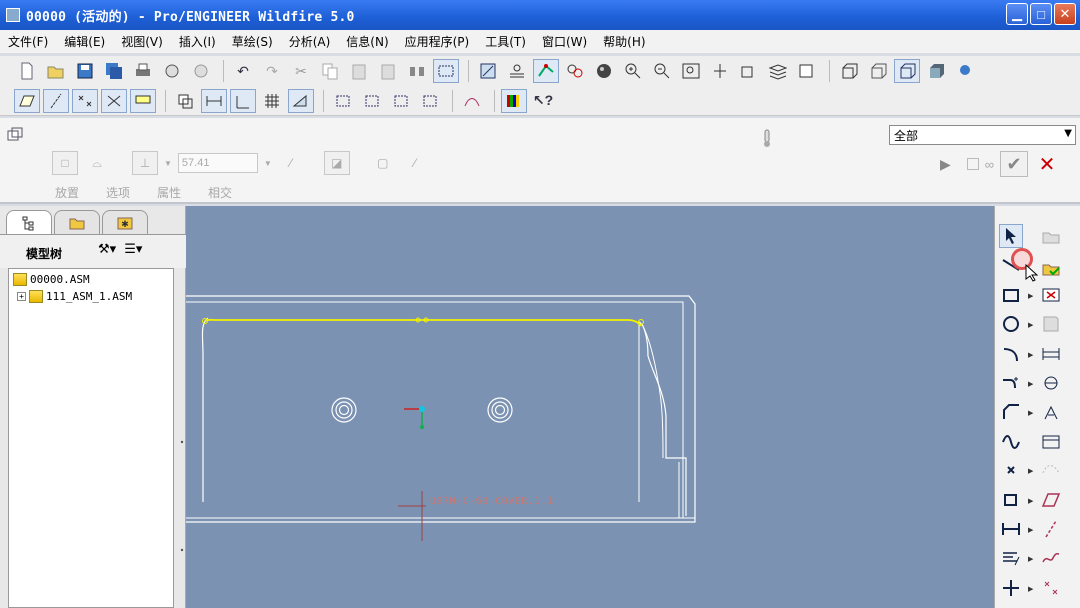 The width and height of the screenshot is (1080, 608). Describe the element at coordinates (301, 71) in the screenshot. I see `cut-icon: ✂` at that location.